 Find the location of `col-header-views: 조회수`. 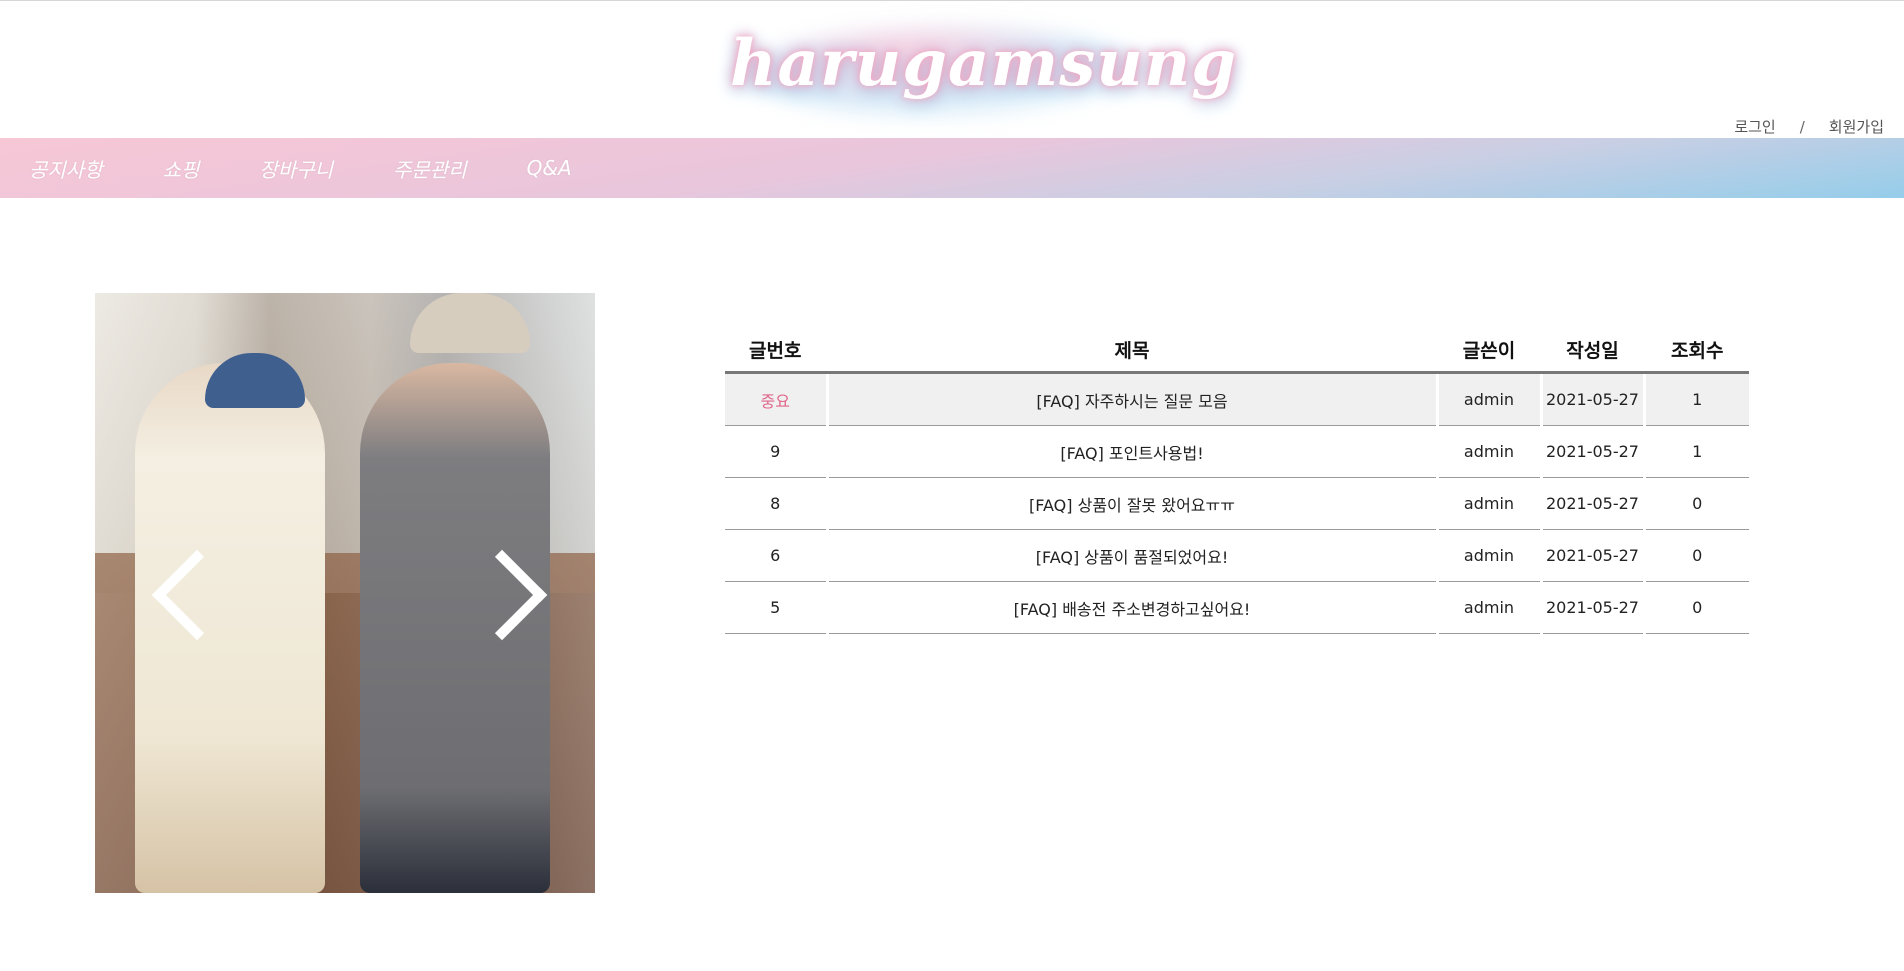

col-header-views: 조회수 is located at coordinates (1695, 350).